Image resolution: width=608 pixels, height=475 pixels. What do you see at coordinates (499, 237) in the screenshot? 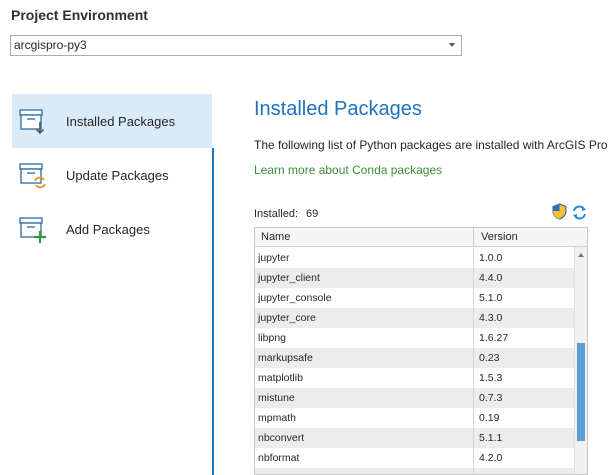
I see `column-header-version: Version` at bounding box center [499, 237].